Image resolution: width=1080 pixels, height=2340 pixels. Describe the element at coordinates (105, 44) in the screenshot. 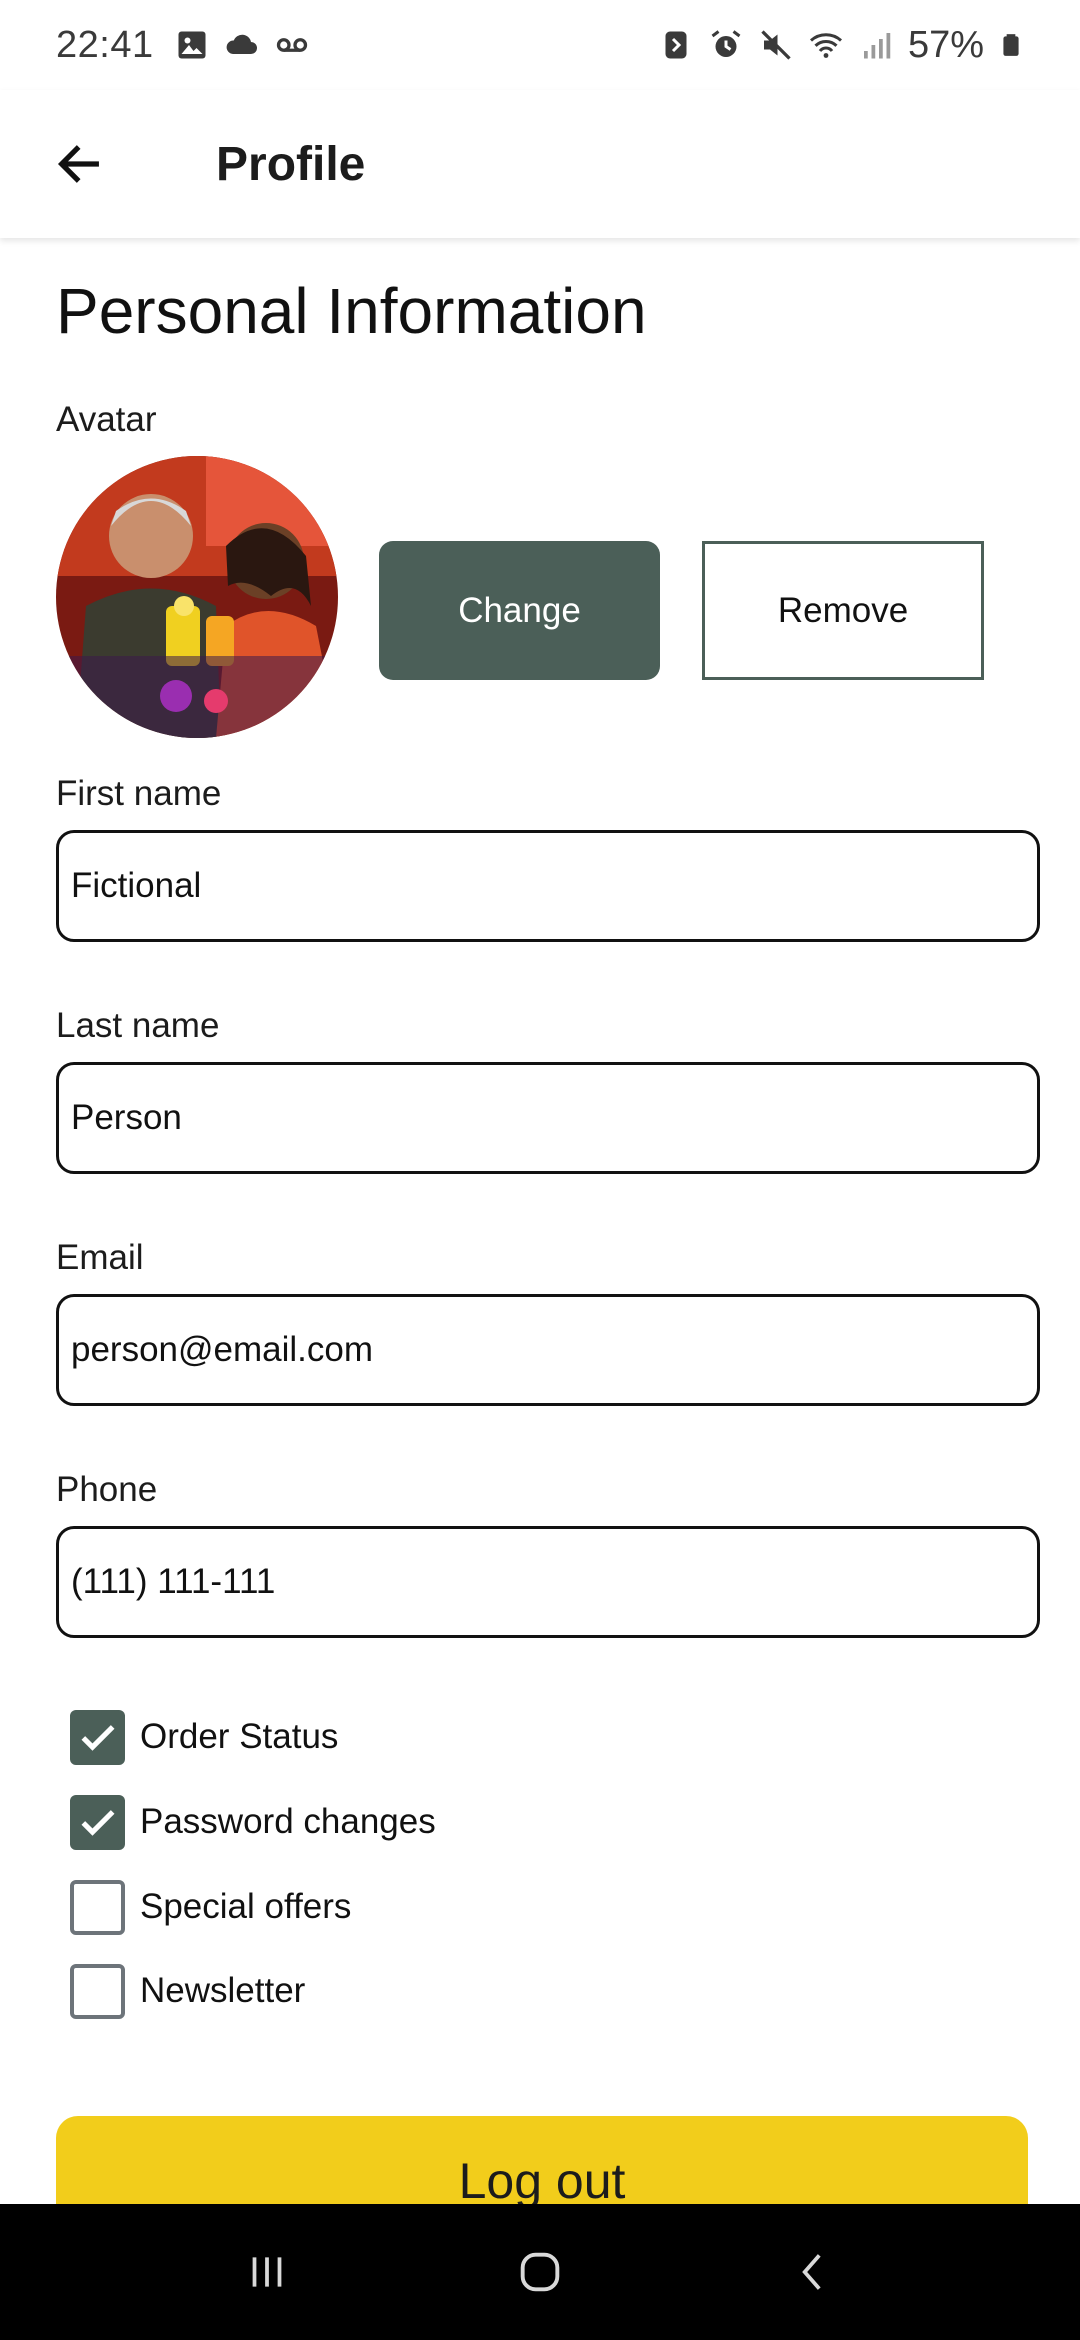

I see `status-time: 22:41` at that location.